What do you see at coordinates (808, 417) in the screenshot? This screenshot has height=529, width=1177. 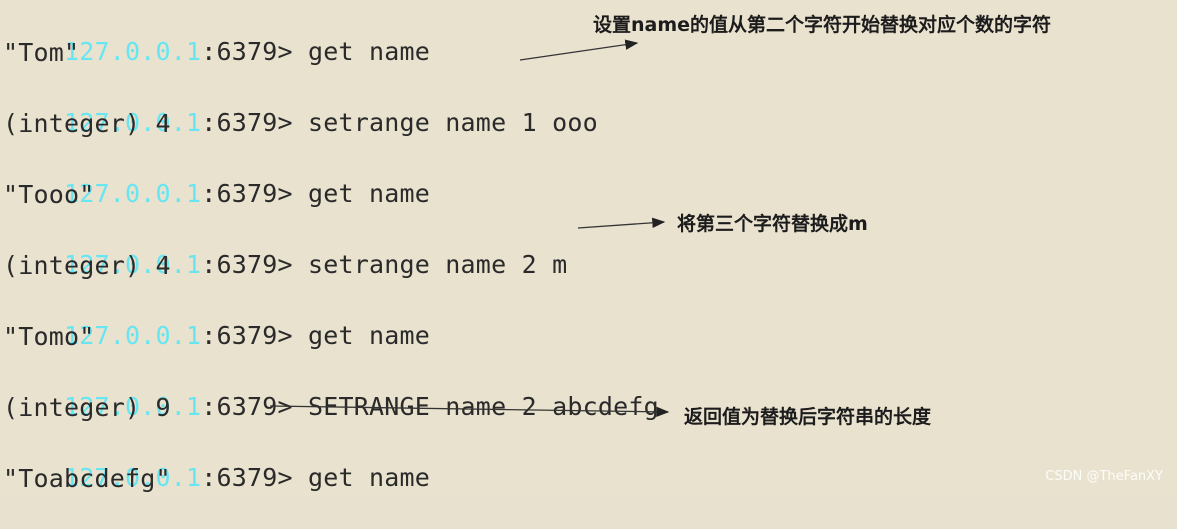 I see `annotation-return-length: 返回值为替换后字符串的长度` at bounding box center [808, 417].